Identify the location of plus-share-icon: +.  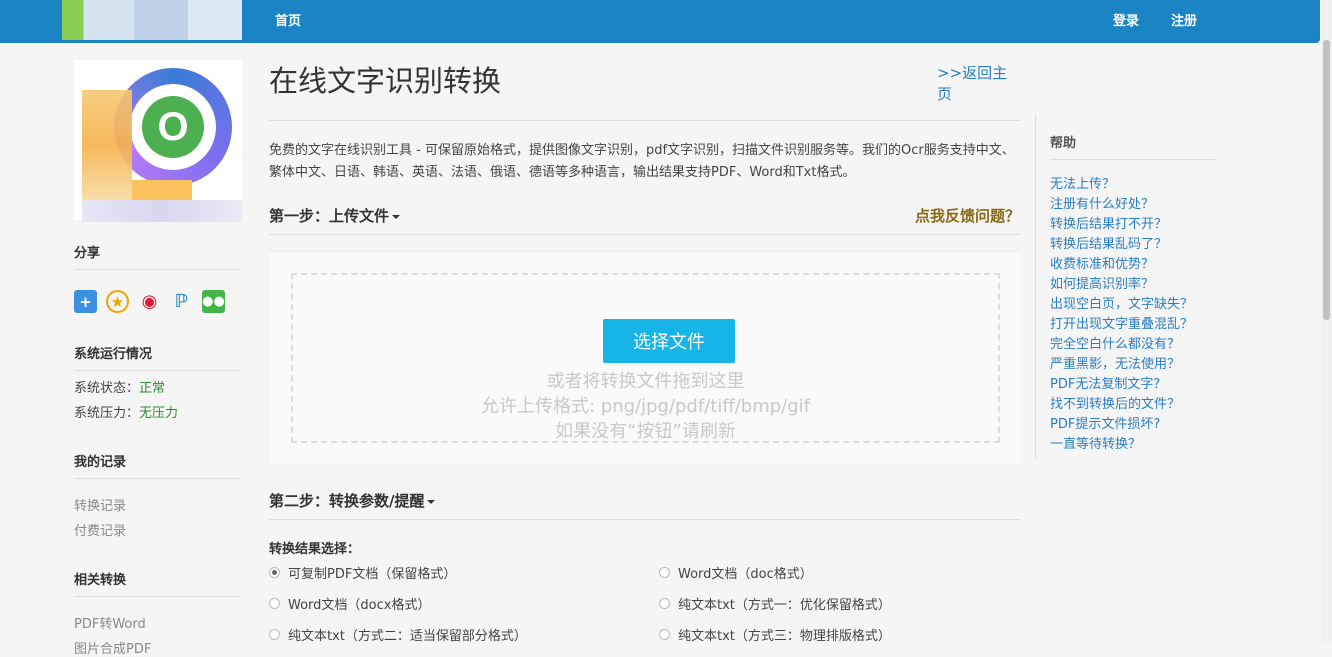
(85, 301).